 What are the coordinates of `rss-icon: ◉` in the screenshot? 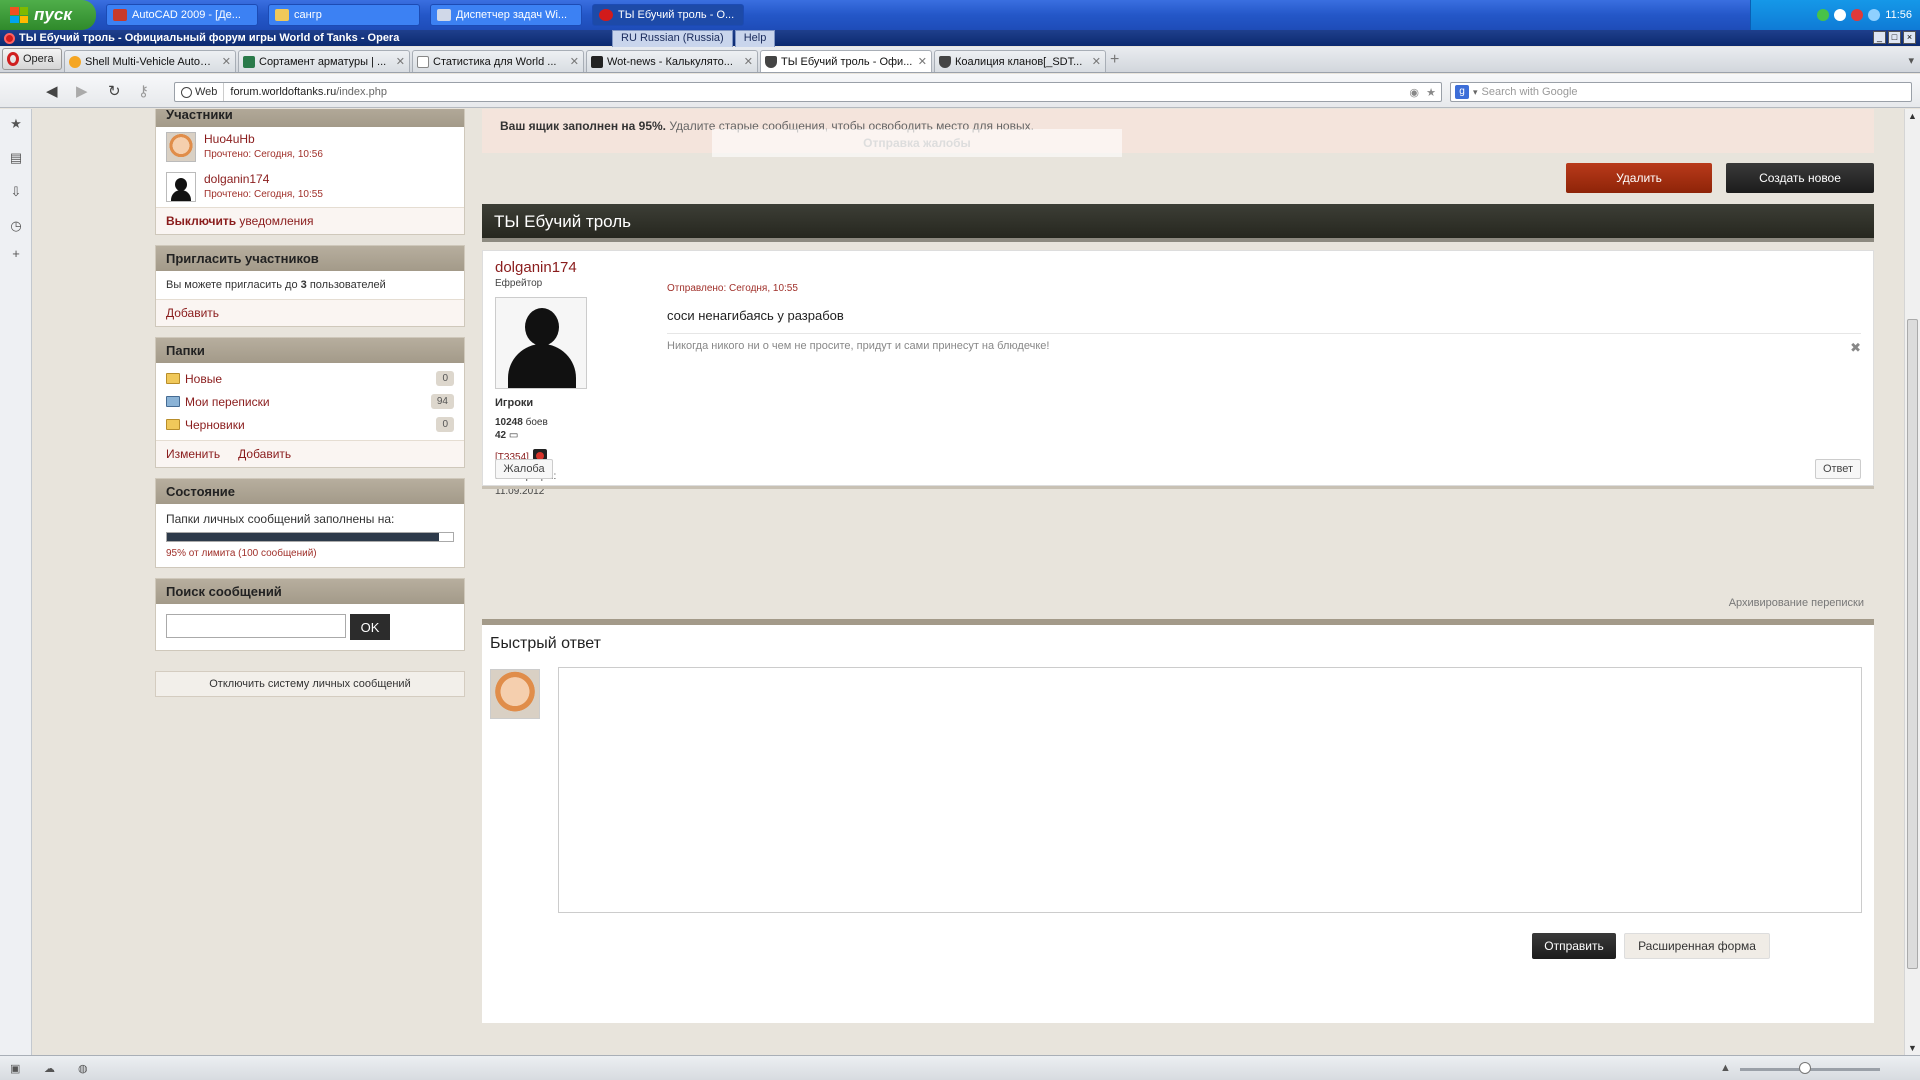 It's located at (1414, 92).